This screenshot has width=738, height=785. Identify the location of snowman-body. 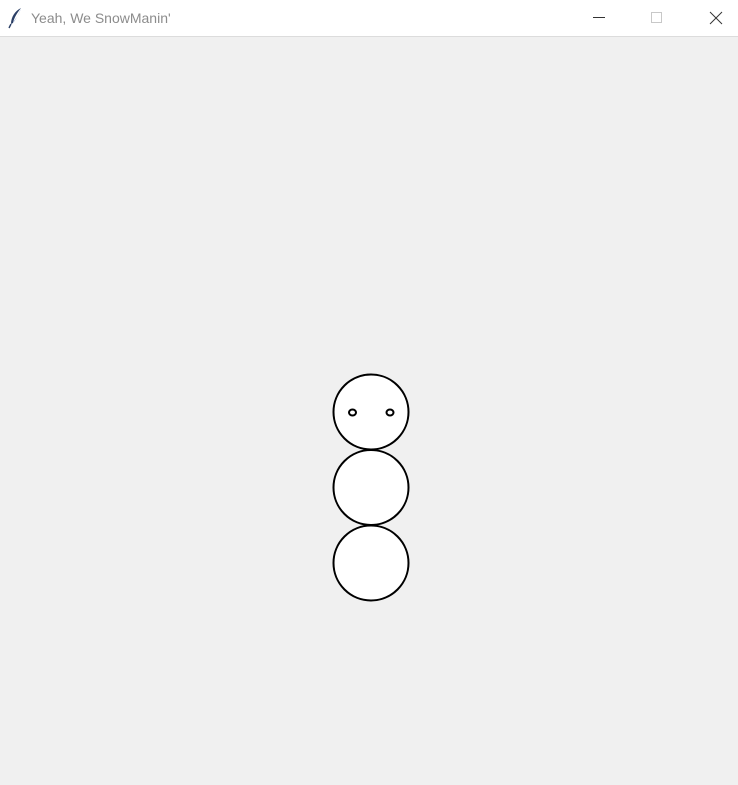
(371, 487).